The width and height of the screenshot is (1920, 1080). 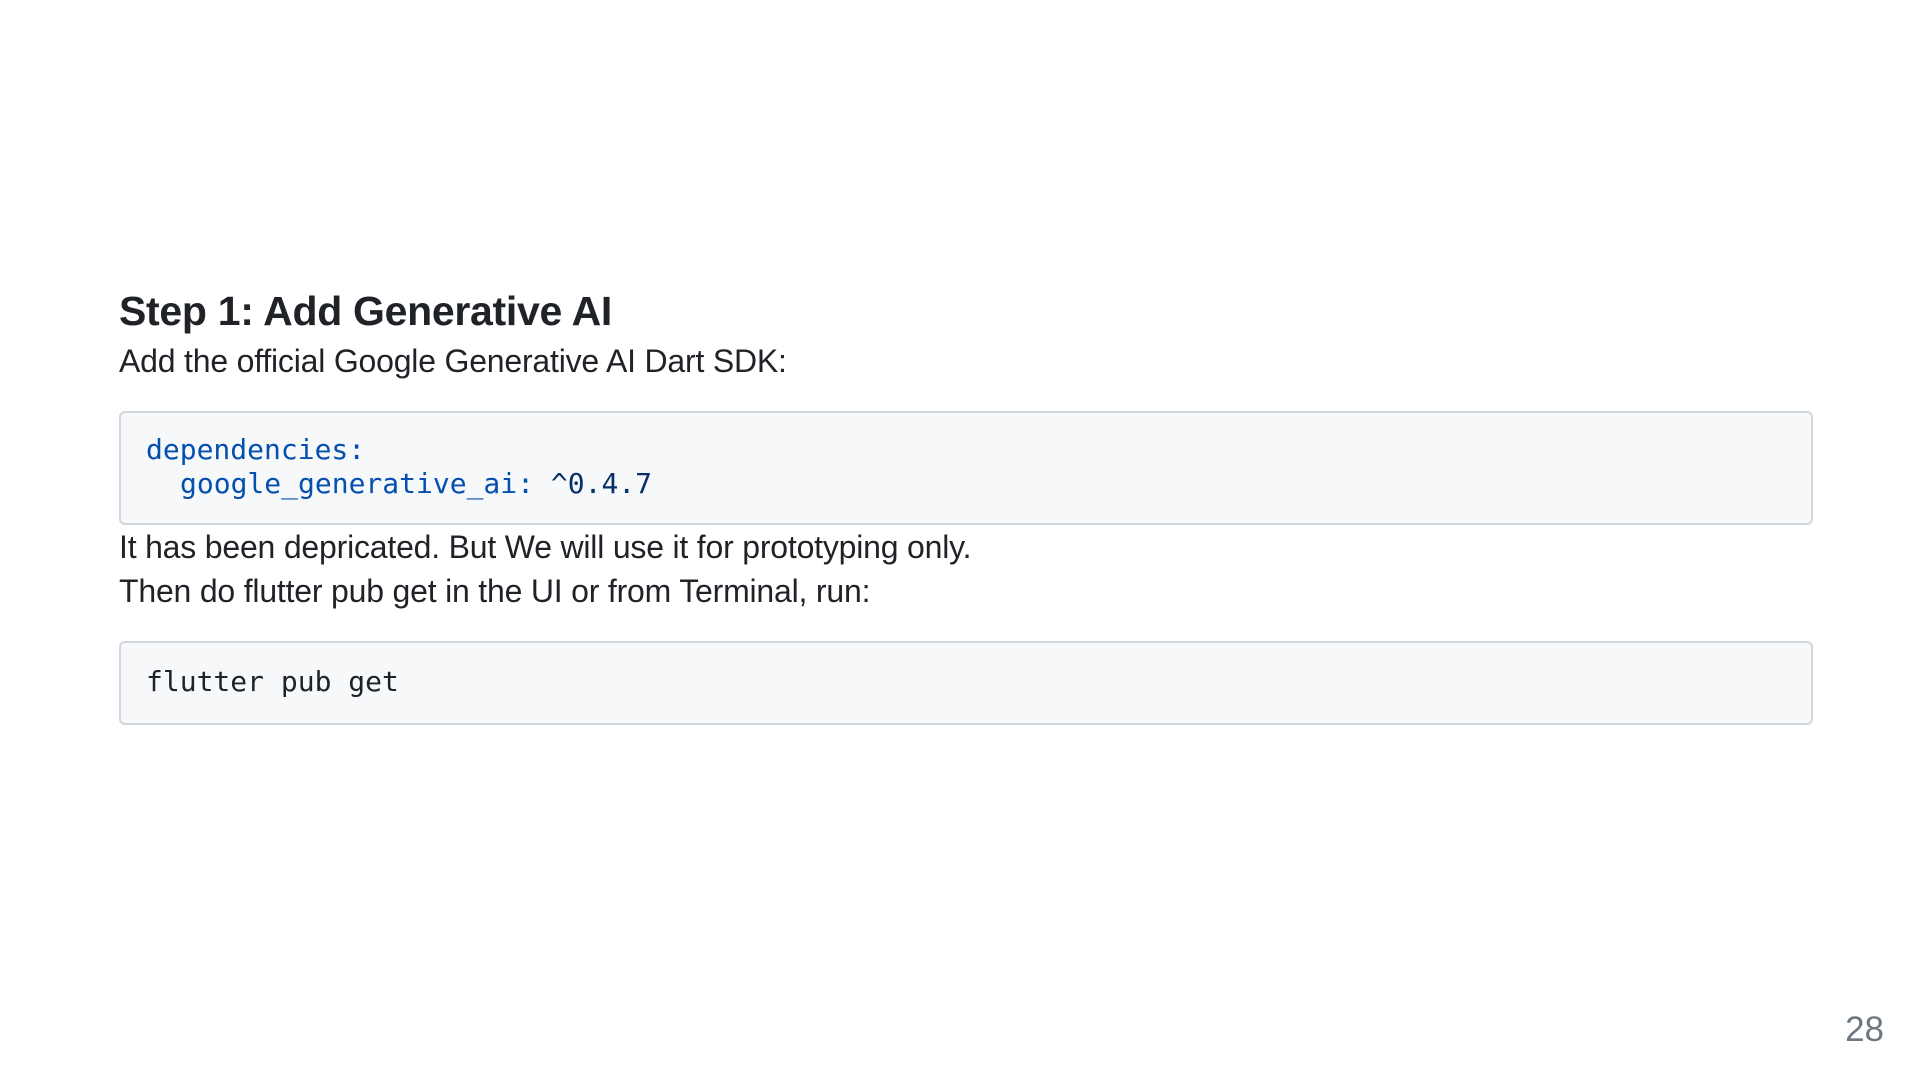 What do you see at coordinates (601, 483) in the screenshot?
I see `package-version-value: ^0.4.7` at bounding box center [601, 483].